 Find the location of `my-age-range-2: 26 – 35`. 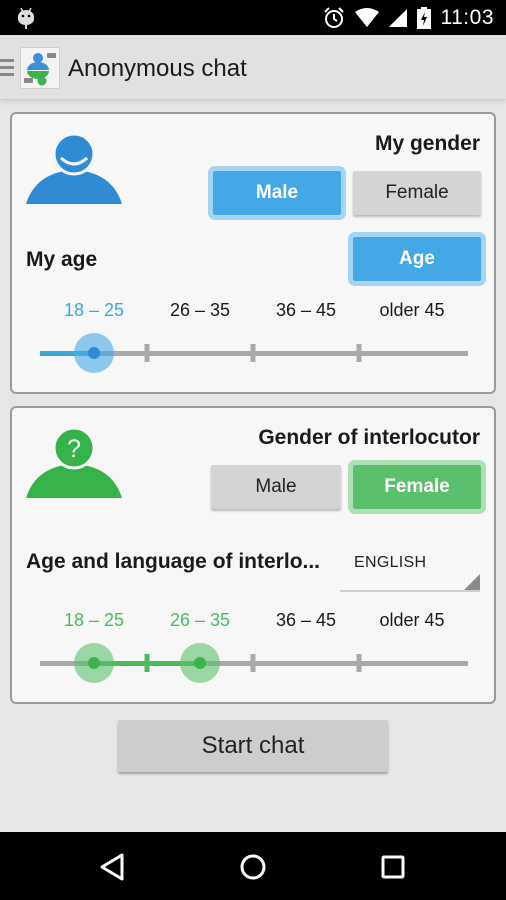

my-age-range-2: 26 – 35 is located at coordinates (200, 310).